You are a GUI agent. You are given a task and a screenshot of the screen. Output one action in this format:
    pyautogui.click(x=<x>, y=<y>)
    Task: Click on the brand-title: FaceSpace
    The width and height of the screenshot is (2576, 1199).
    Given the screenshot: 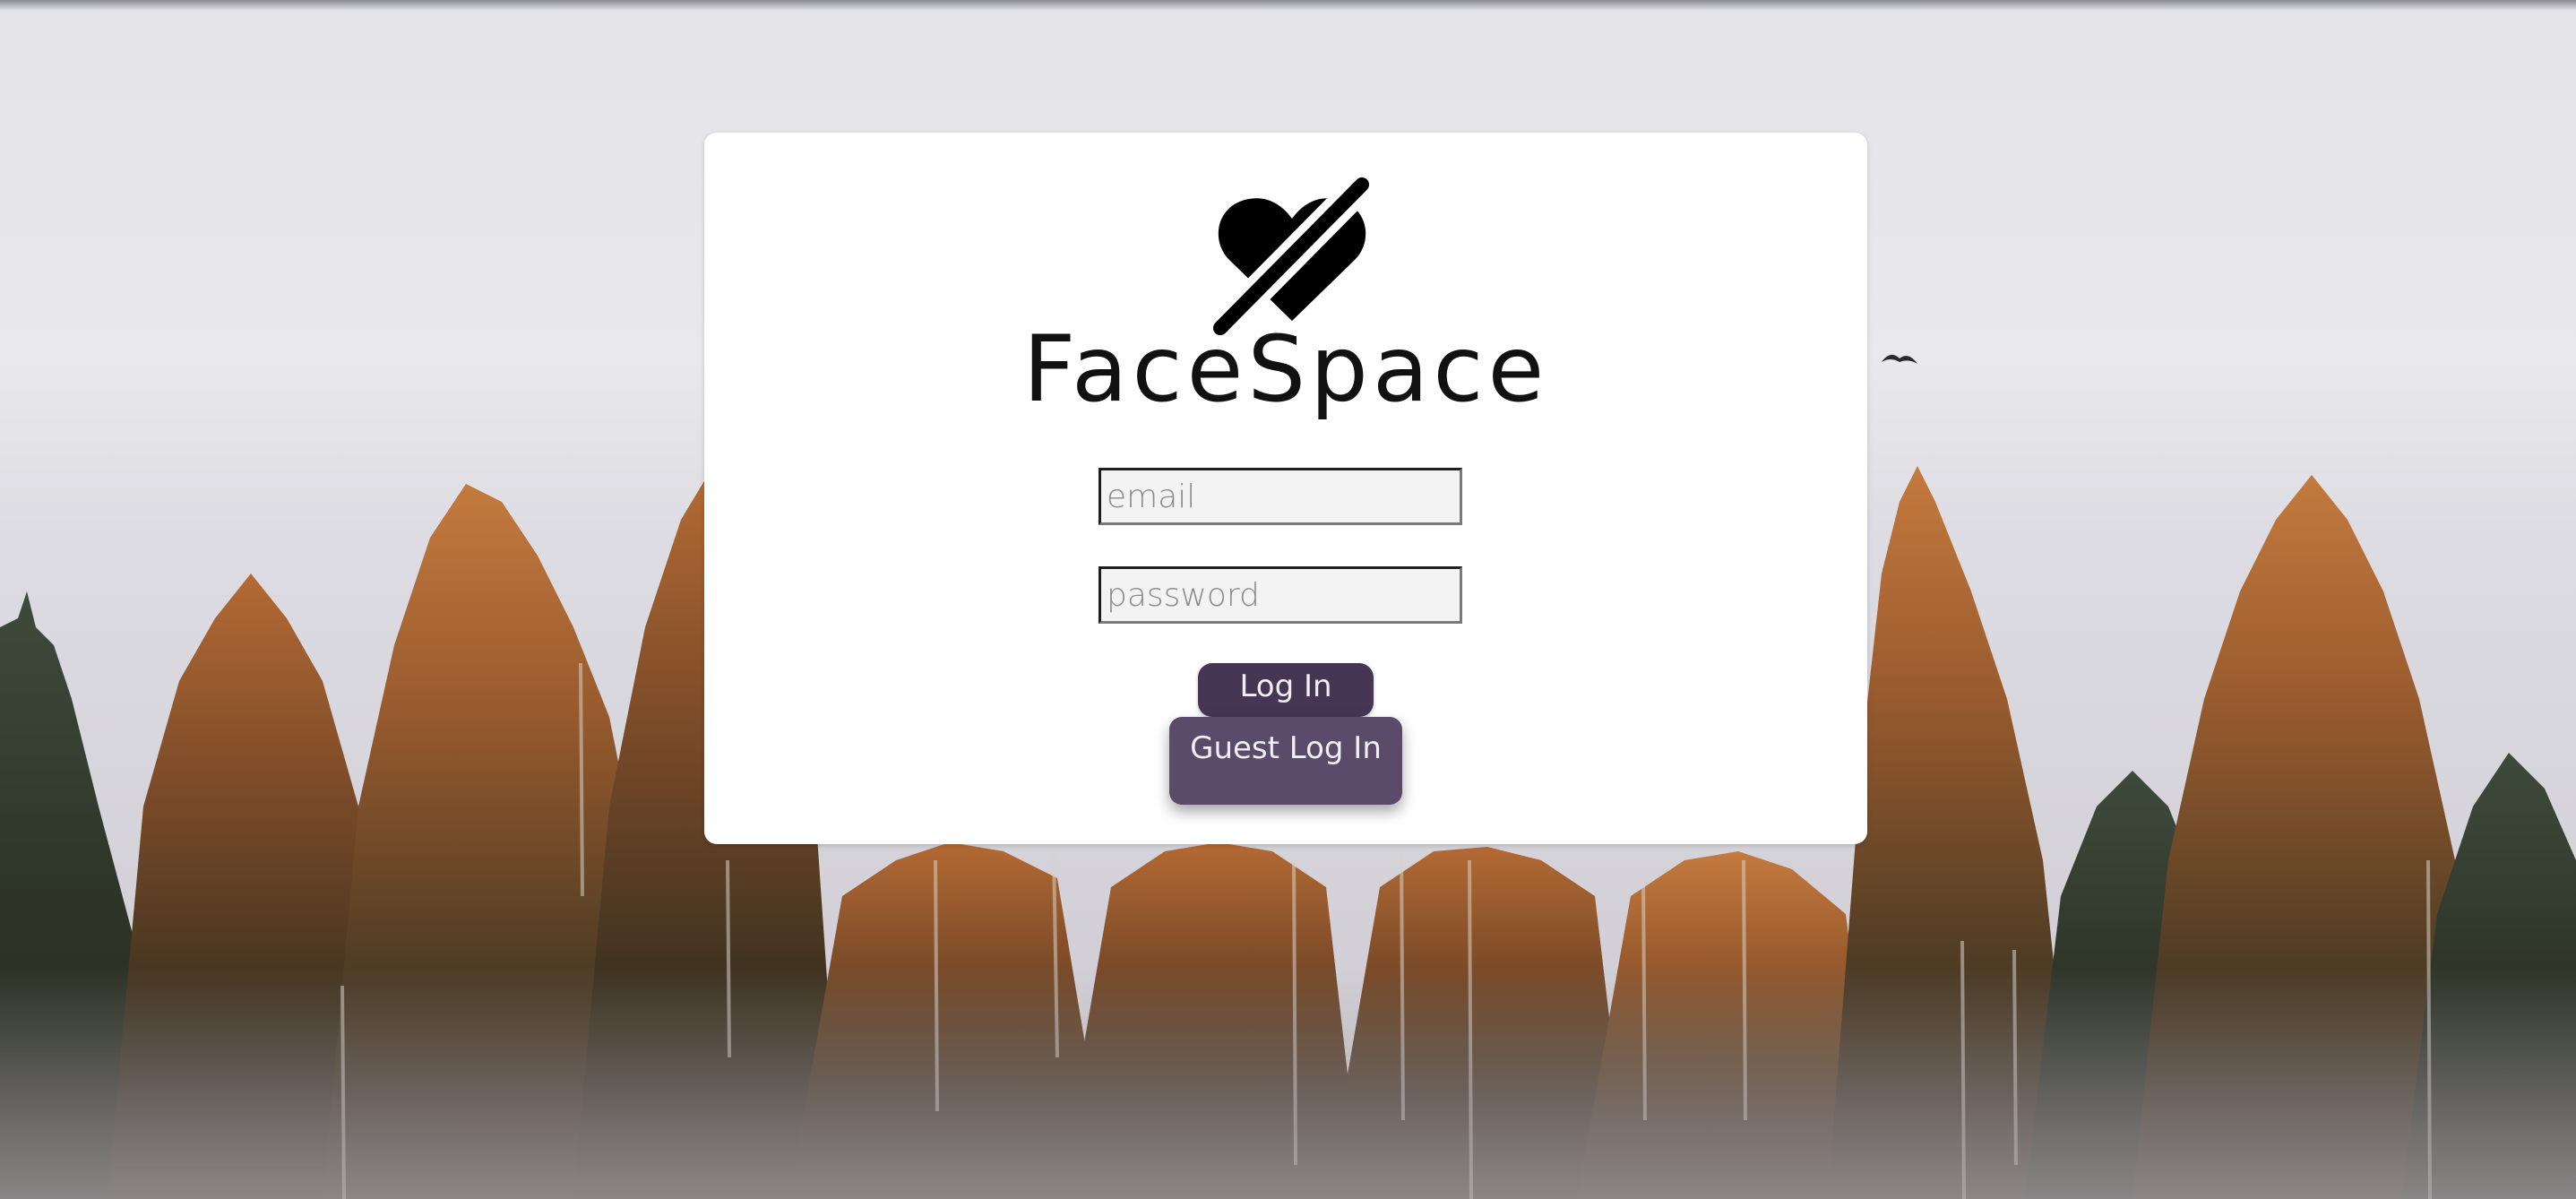 What is the action you would take?
    pyautogui.click(x=1286, y=369)
    